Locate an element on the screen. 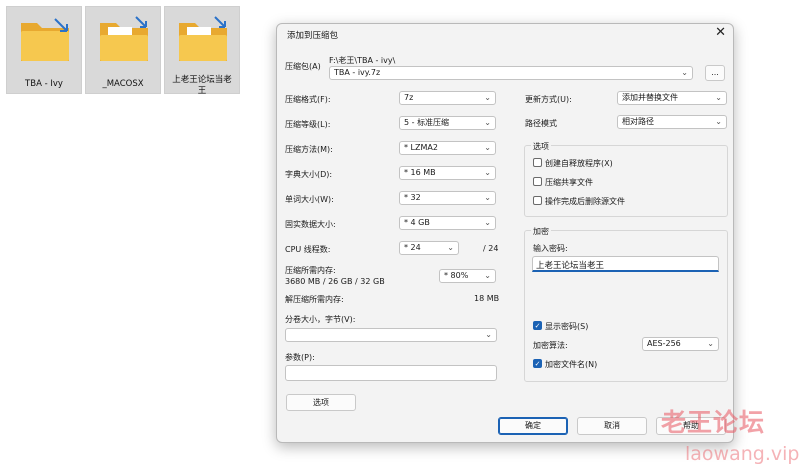  dict-label: 字典大小(D): is located at coordinates (309, 174).